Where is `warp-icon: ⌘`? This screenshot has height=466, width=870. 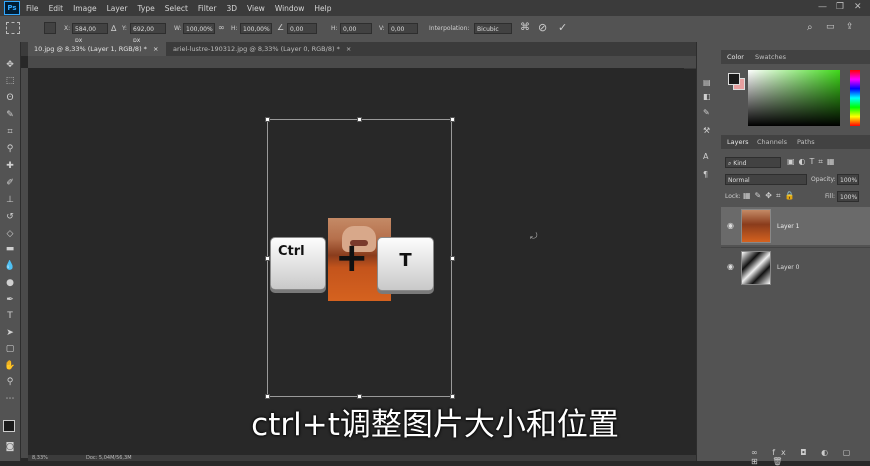 warp-icon: ⌘ is located at coordinates (525, 27).